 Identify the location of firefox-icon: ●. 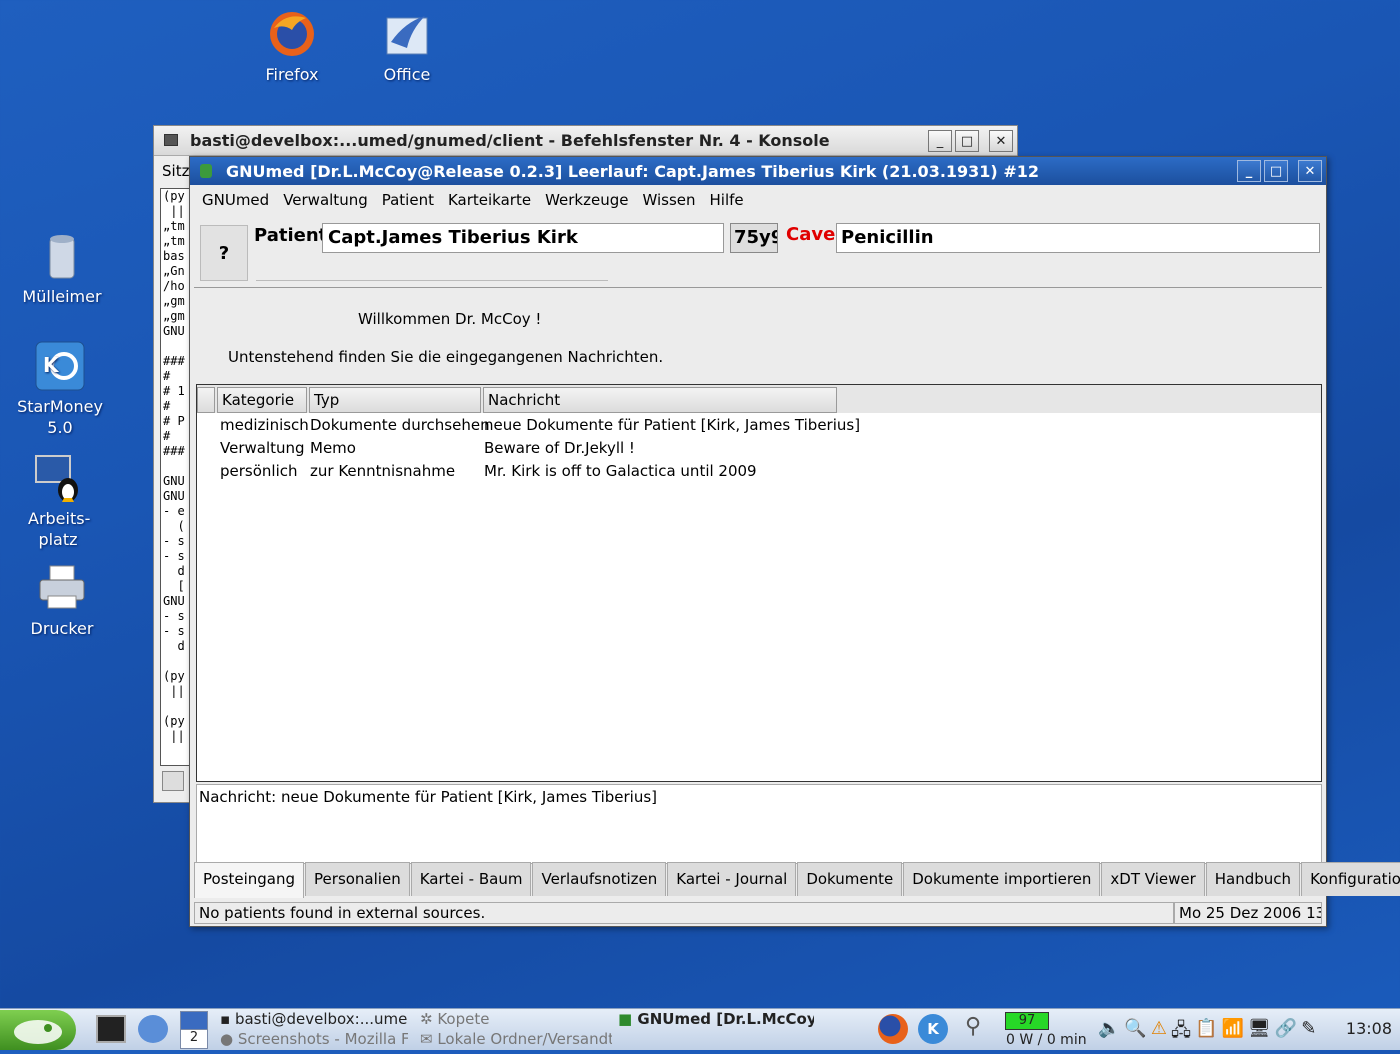
(229, 1039).